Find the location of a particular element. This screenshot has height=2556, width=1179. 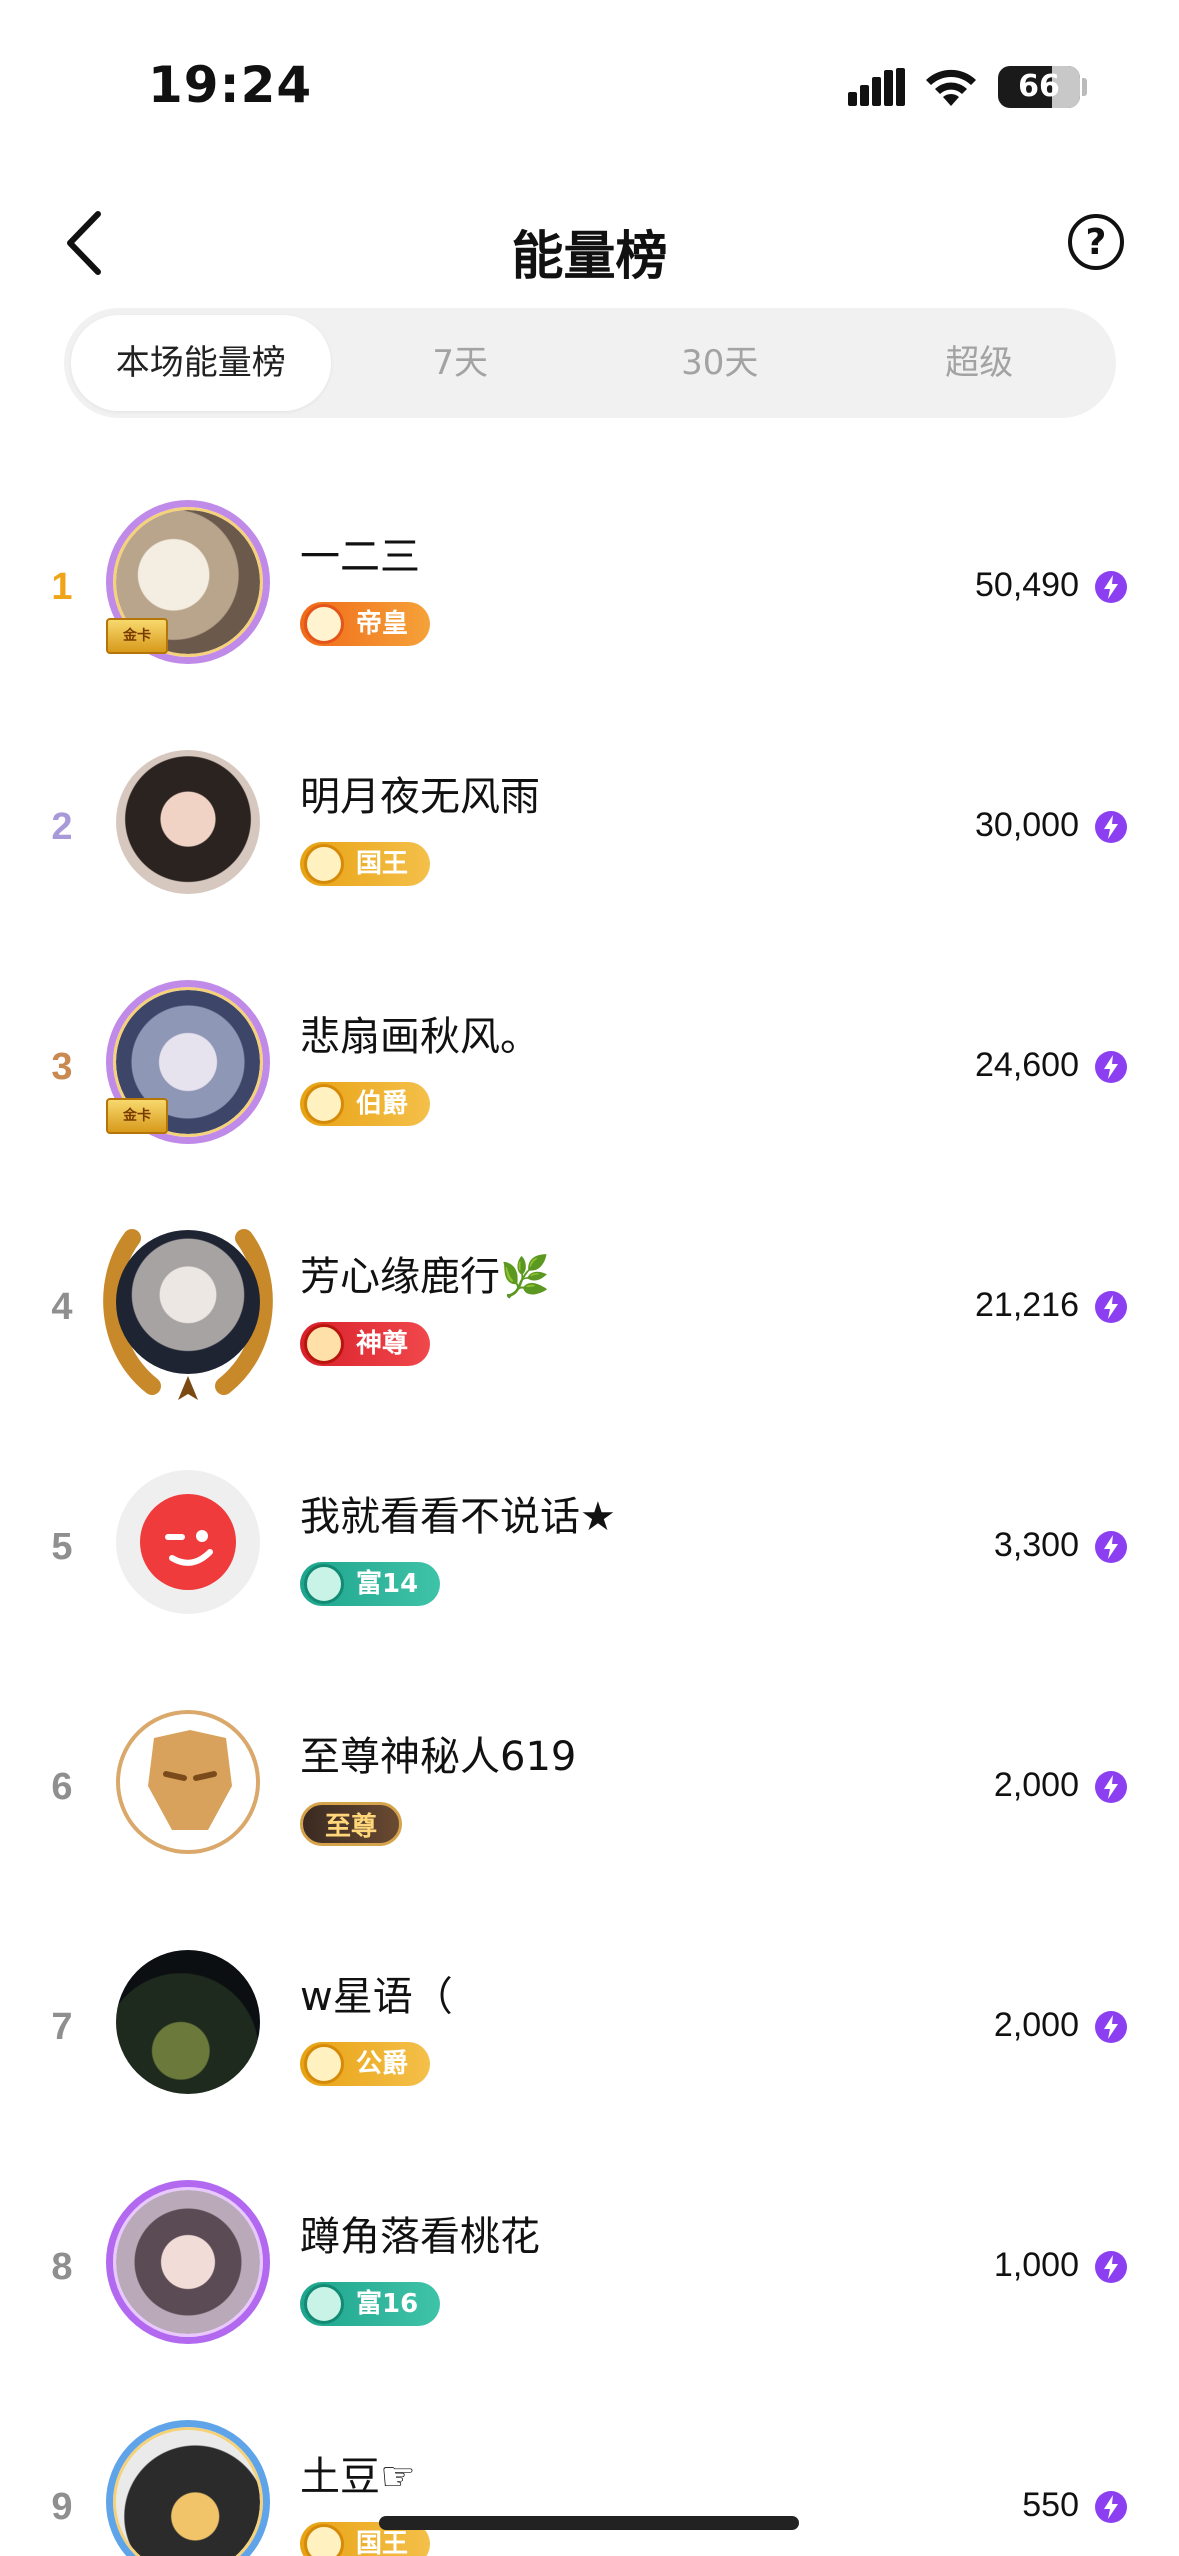

battery-icon: 66 is located at coordinates (1039, 87).